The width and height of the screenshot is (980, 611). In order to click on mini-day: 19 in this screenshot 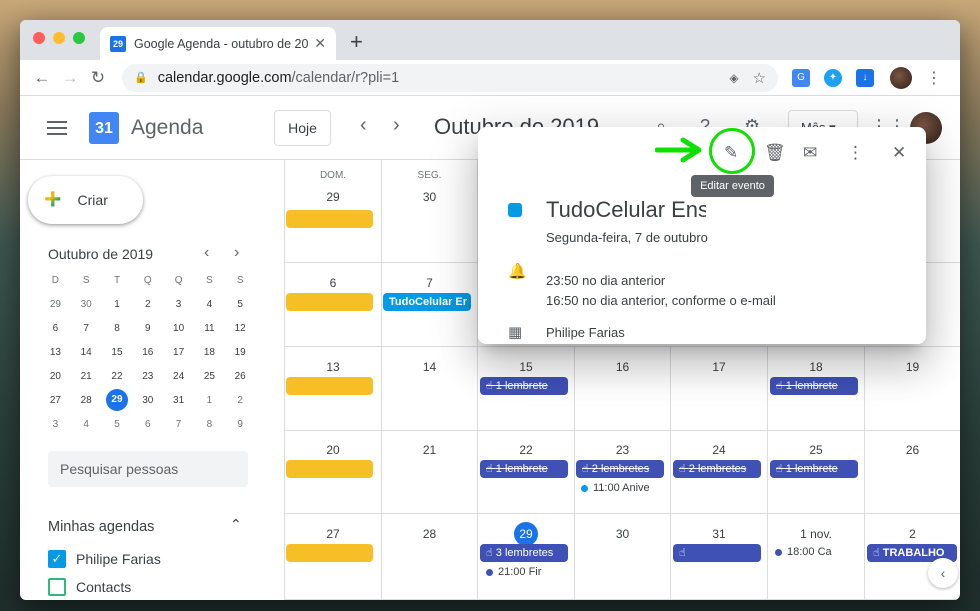, I will do `click(240, 352)`.